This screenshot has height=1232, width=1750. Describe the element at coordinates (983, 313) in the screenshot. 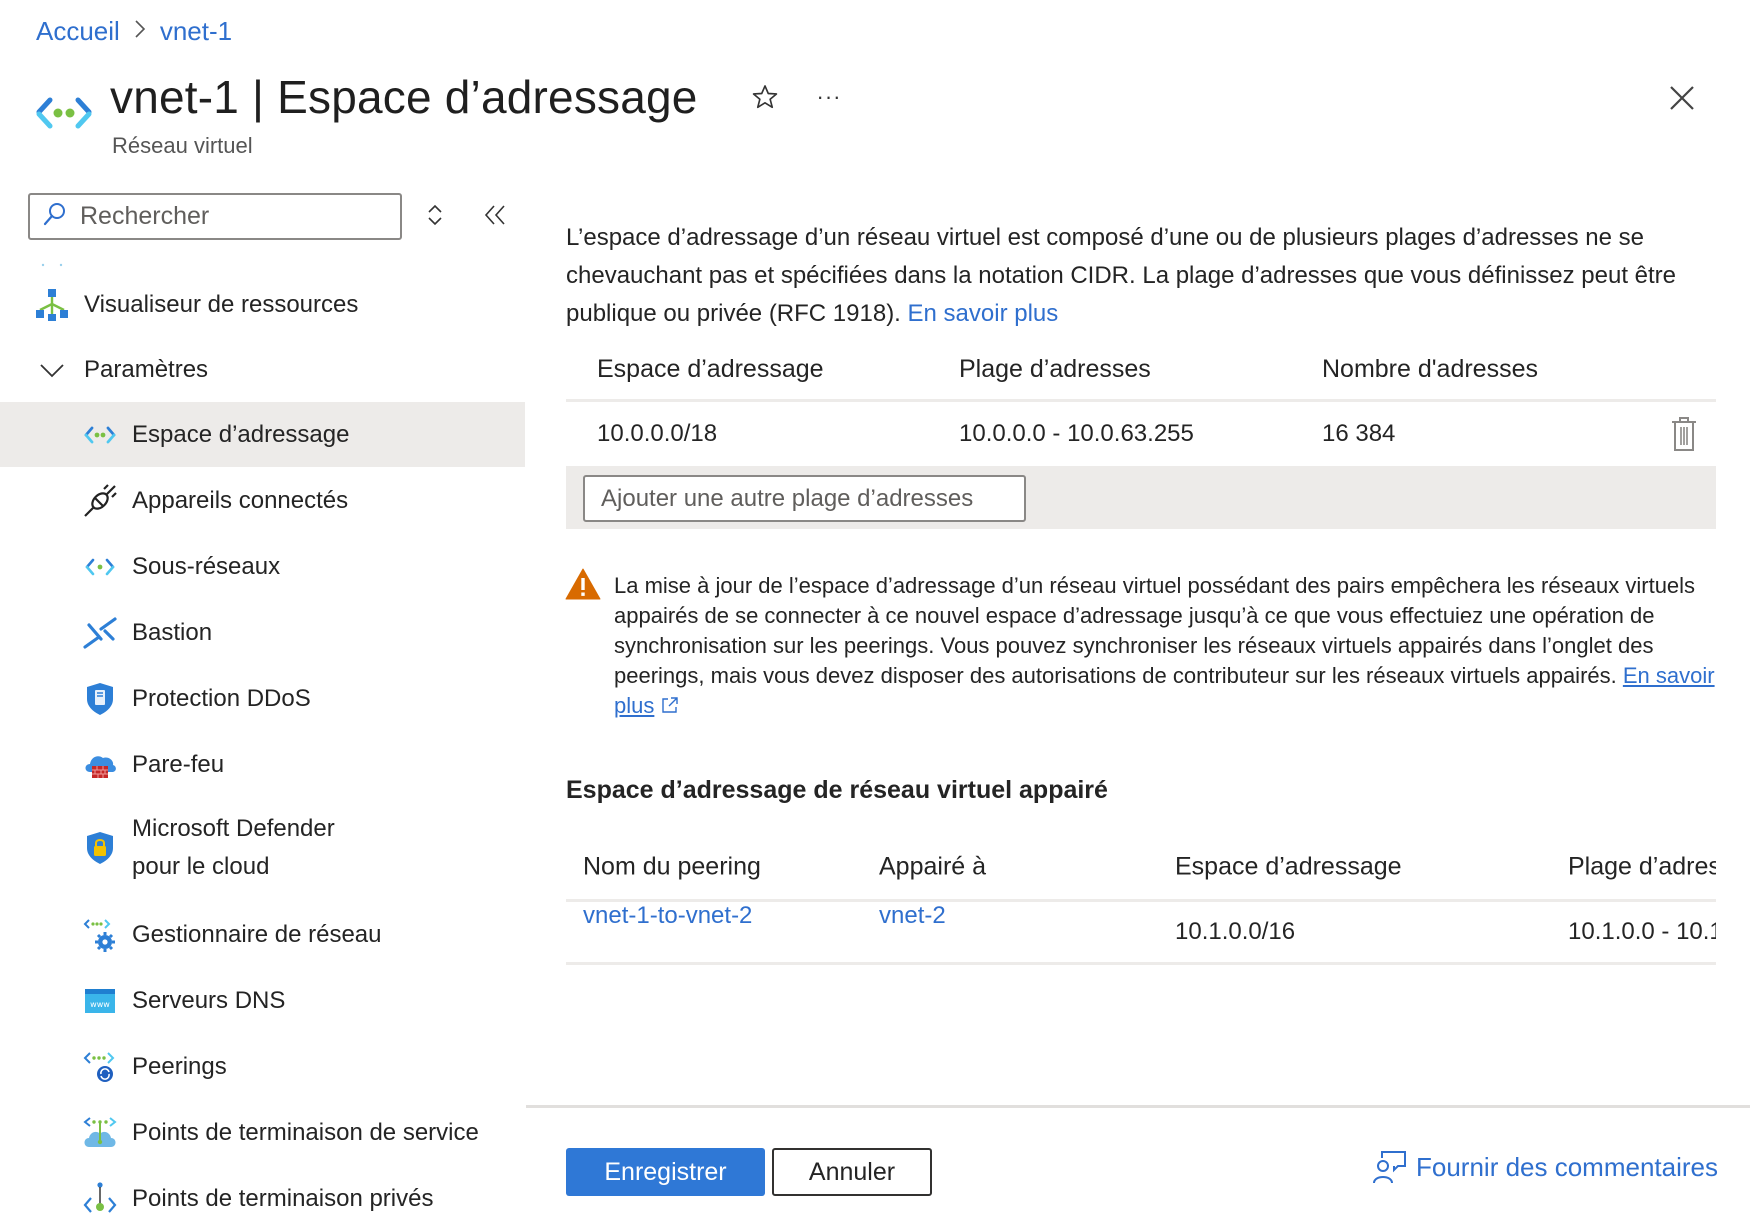

I see `learn-more-link: En savoir plus` at that location.